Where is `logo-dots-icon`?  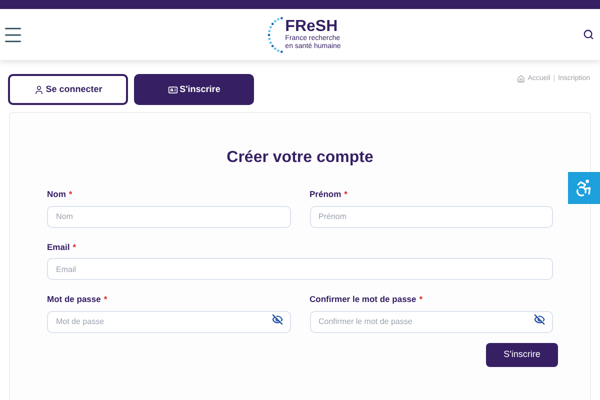
logo-dots-icon is located at coordinates (275, 34).